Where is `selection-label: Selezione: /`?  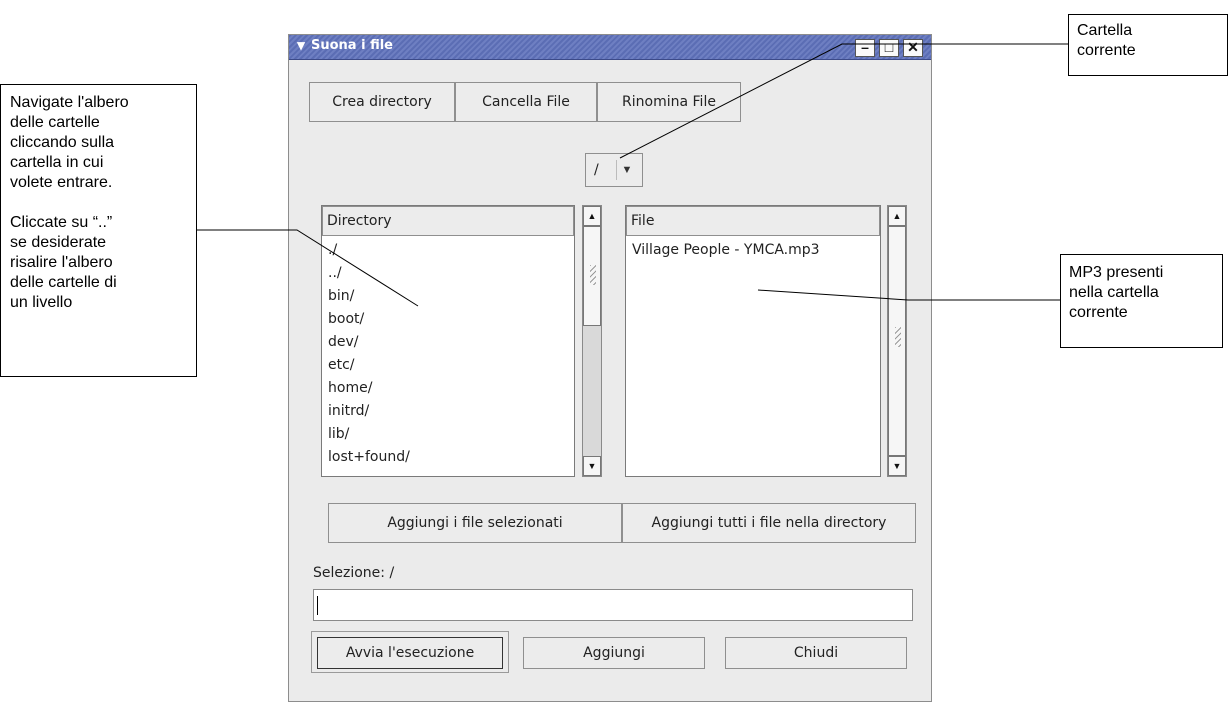
selection-label: Selezione: / is located at coordinates (354, 573).